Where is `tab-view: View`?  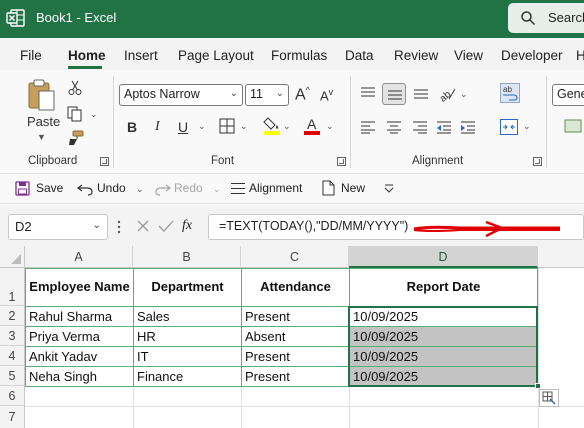
tab-view: View is located at coordinates (468, 55).